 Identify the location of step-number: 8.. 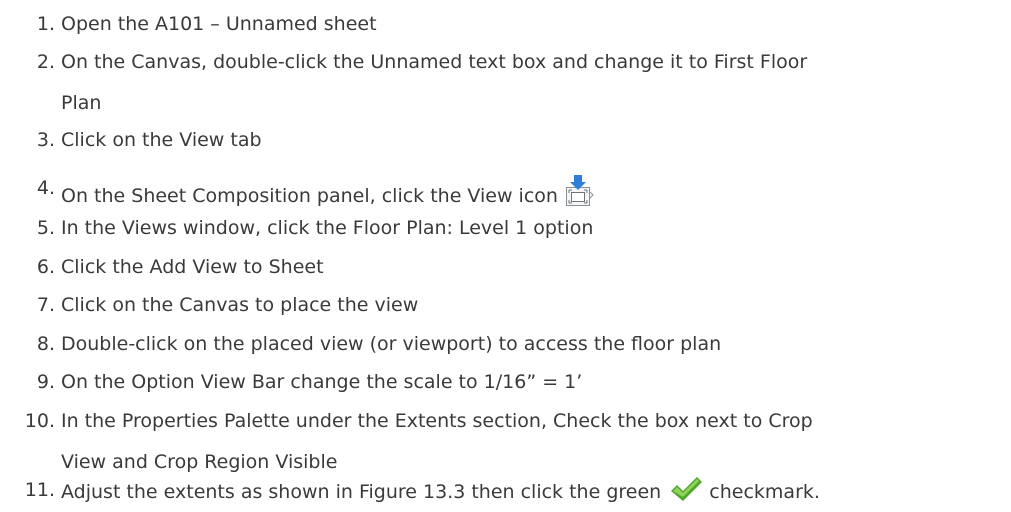
(45, 344).